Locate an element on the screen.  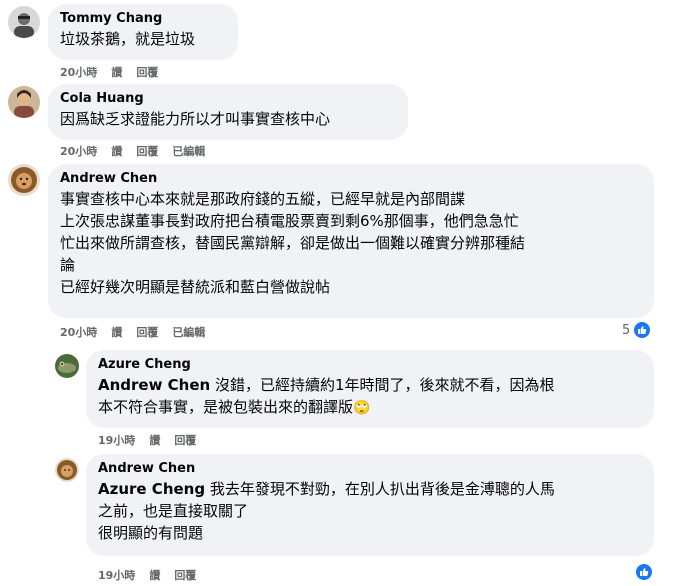
comment-text-line: 事實查核中心本來就是那政府錢的五縱，已經早就是內部間諜 is located at coordinates (263, 199).